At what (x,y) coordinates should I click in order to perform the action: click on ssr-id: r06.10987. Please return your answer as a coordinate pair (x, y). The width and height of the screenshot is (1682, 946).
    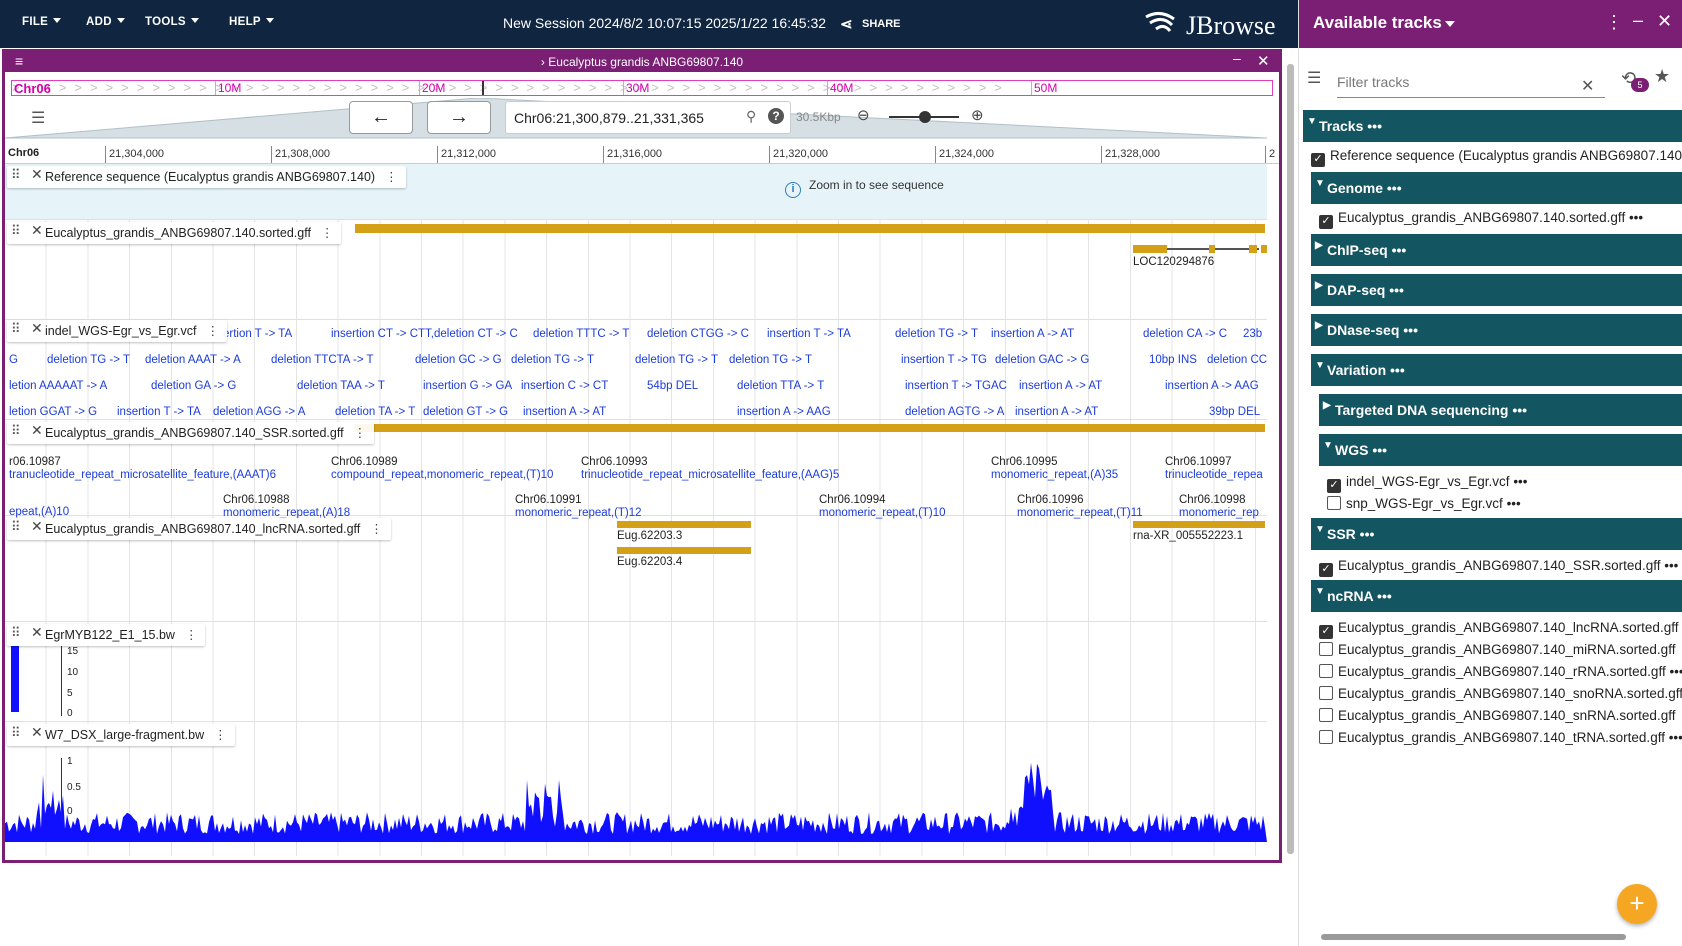
    Looking at the image, I should click on (35, 462).